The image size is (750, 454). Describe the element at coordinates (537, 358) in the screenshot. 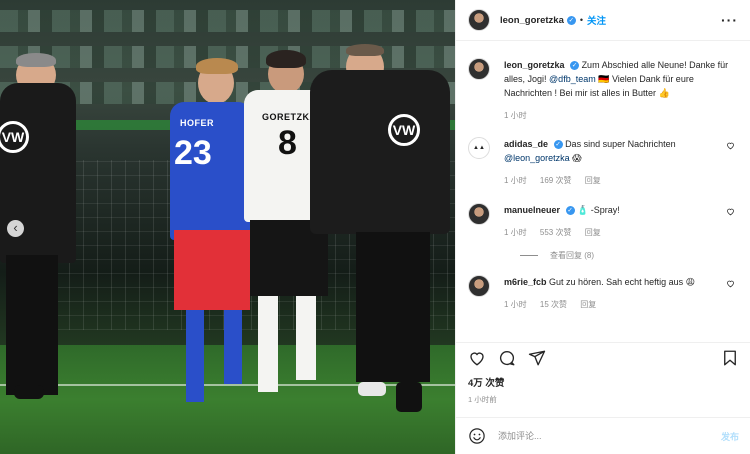

I see `share-paper-plane-icon` at that location.